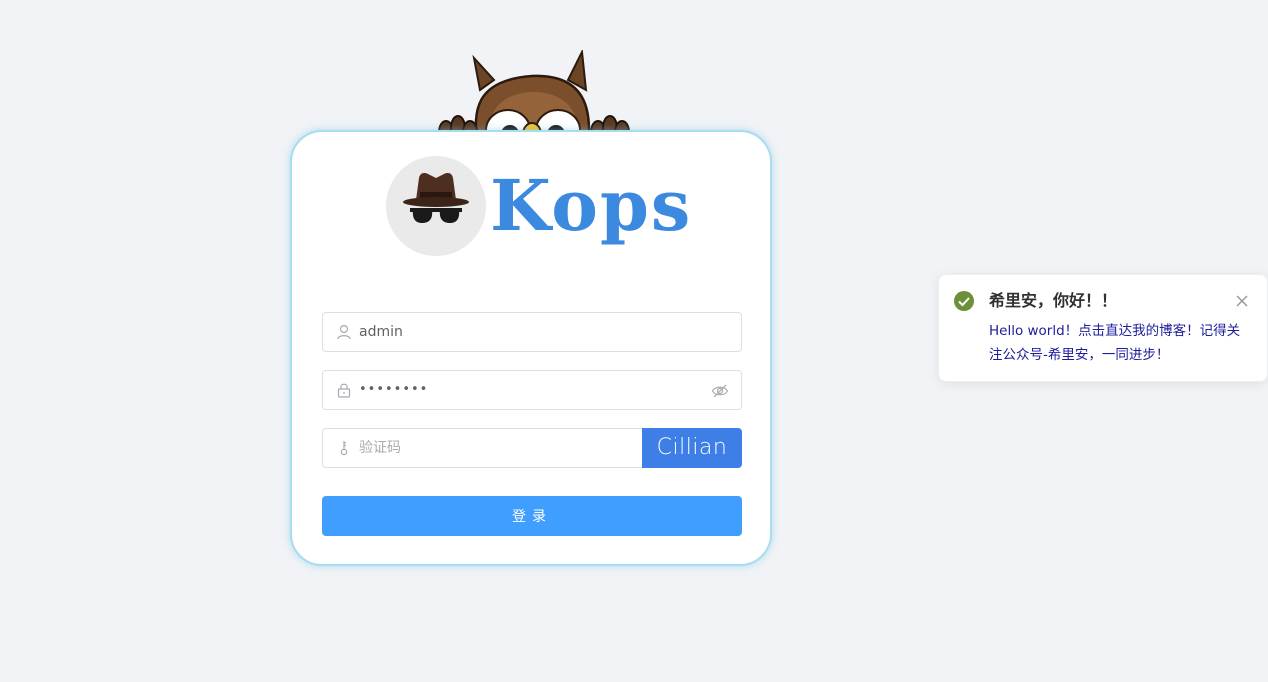 This screenshot has height=682, width=1268. Describe the element at coordinates (692, 448) in the screenshot. I see `captcha-image: Cillian` at that location.